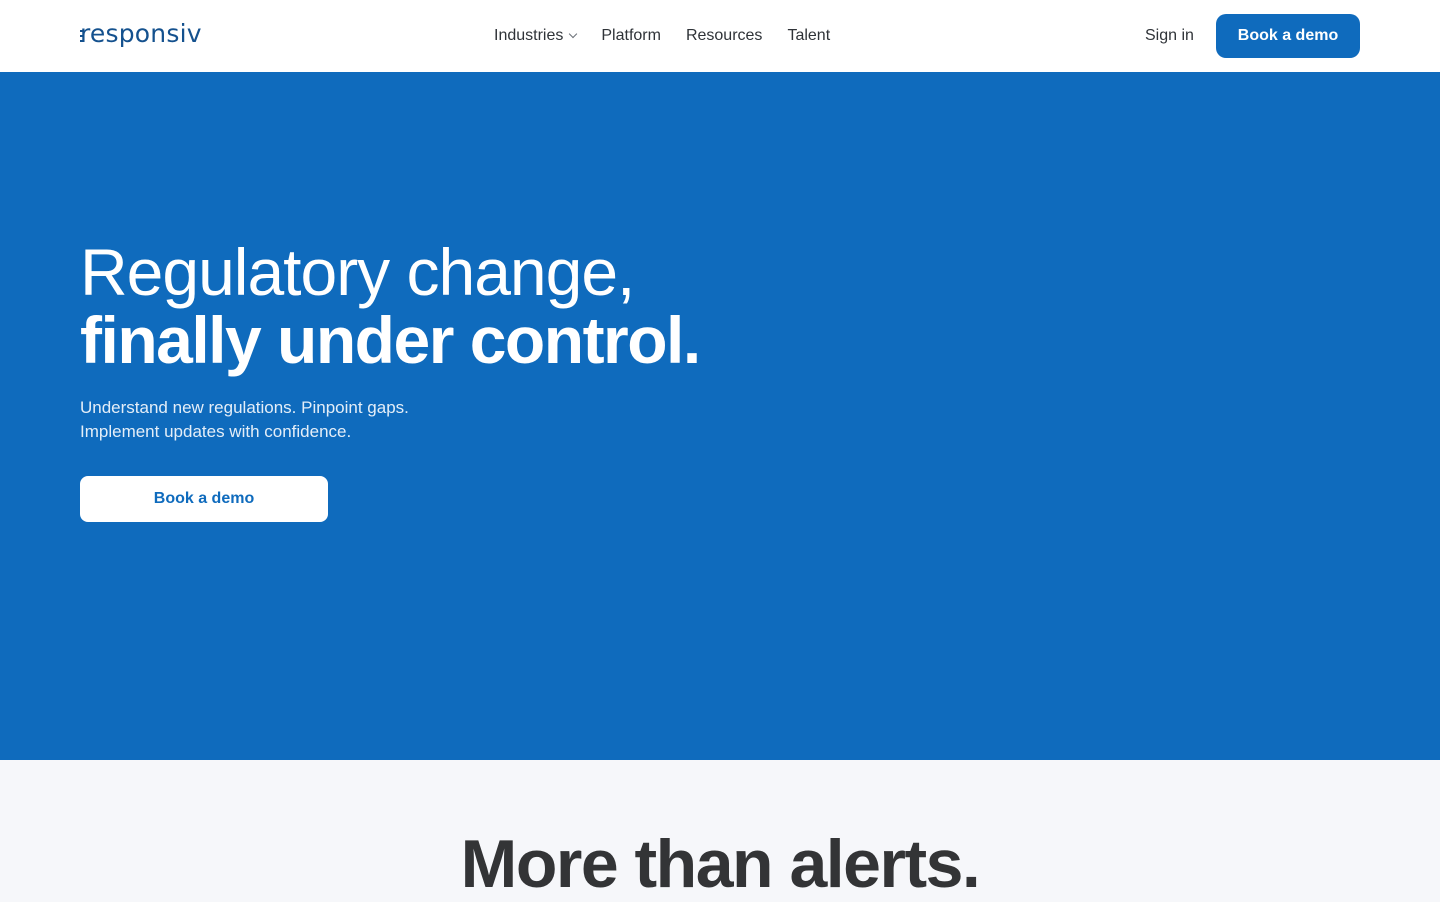 This screenshot has width=1440, height=902. I want to click on nav-item-label: Talent, so click(809, 35).